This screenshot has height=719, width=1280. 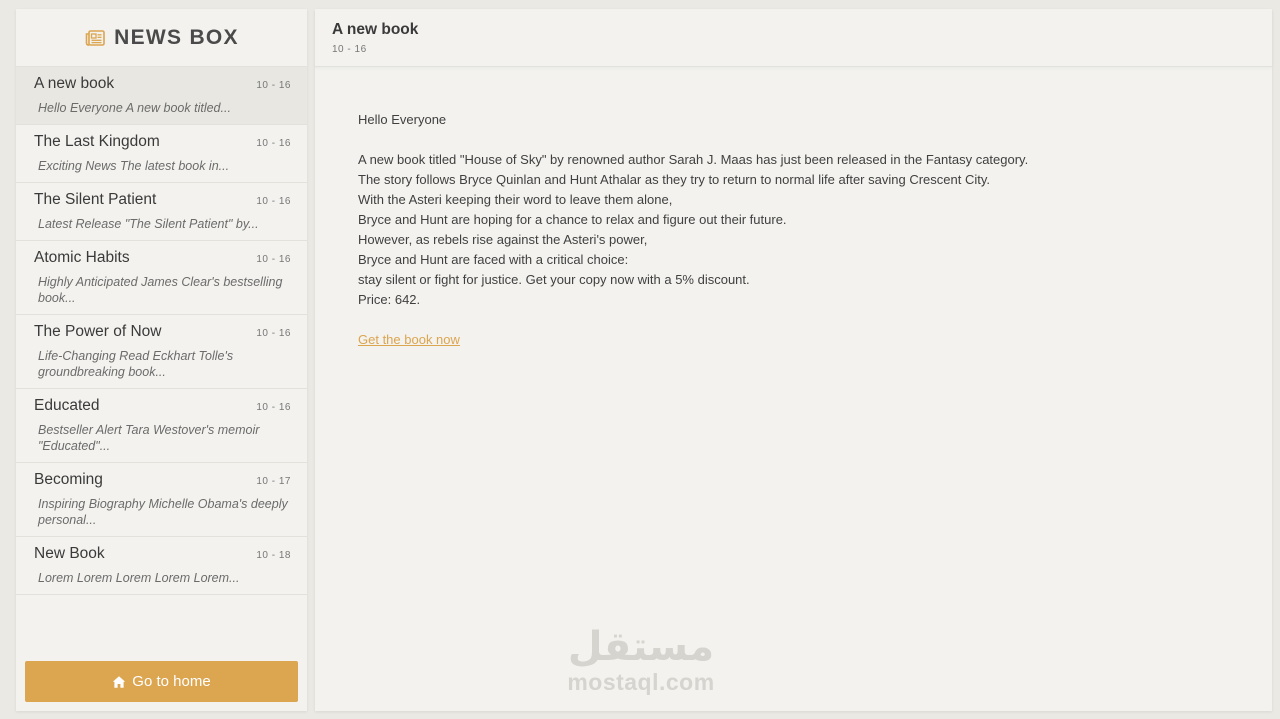 I want to click on news-item-title: The Last Kingdom, so click(x=97, y=141).